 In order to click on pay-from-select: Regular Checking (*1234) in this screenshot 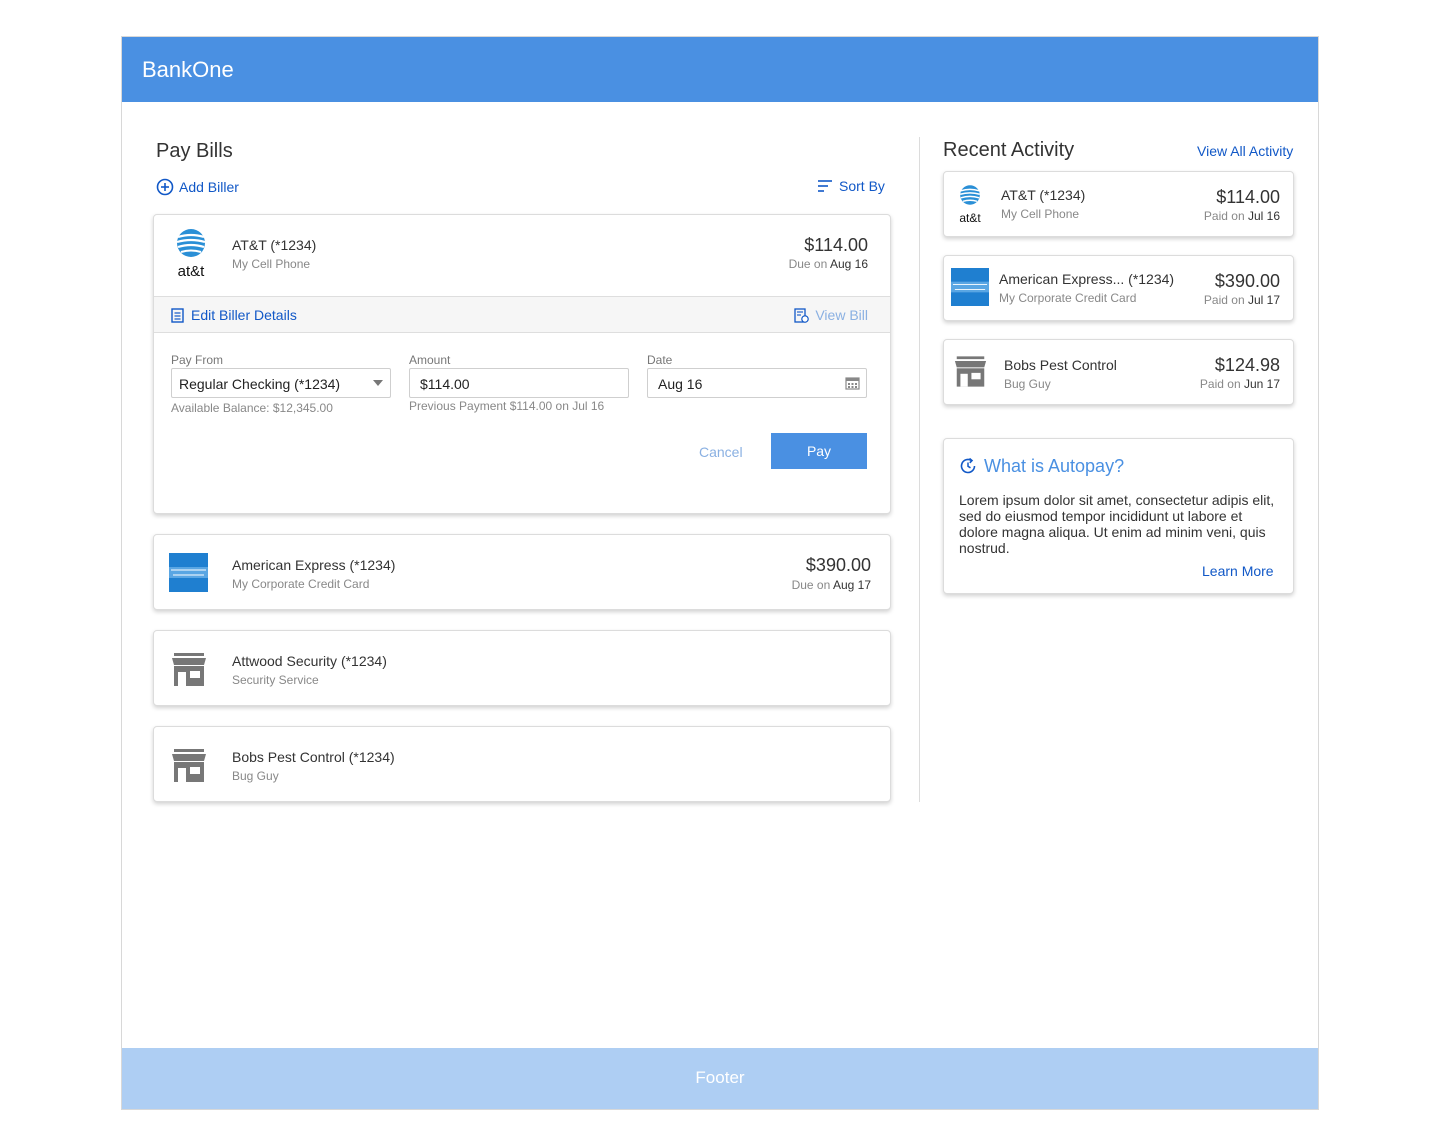, I will do `click(281, 383)`.